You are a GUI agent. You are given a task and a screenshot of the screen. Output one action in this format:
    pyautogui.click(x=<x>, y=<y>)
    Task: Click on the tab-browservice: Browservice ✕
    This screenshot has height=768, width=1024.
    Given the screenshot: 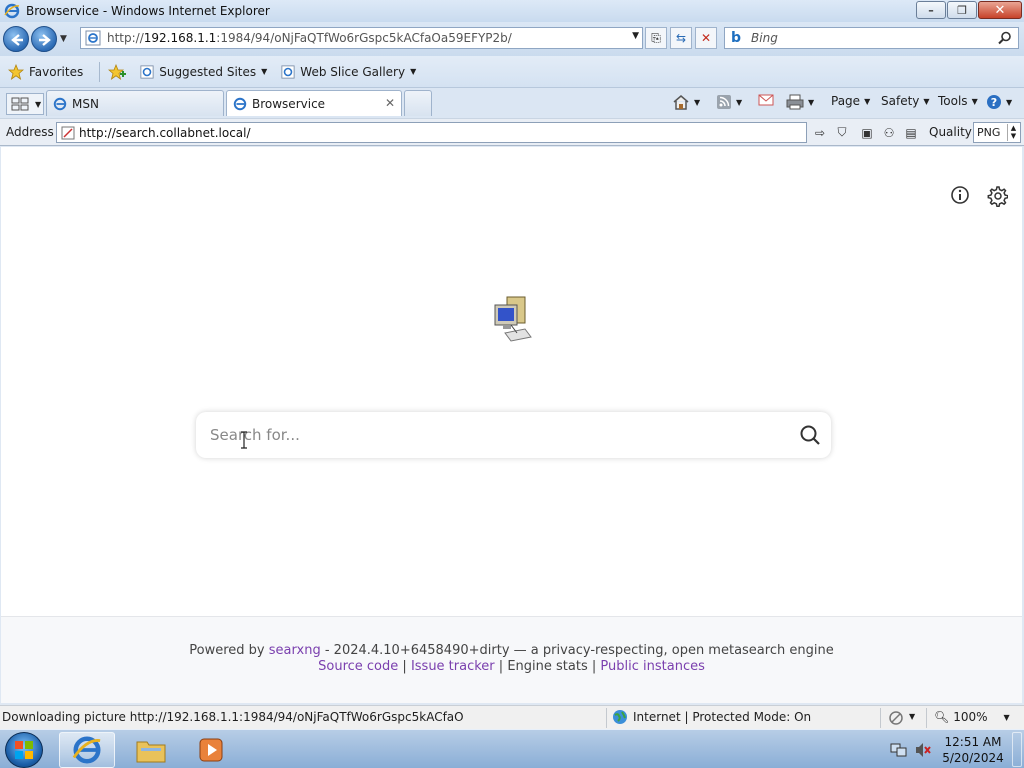 What is the action you would take?
    pyautogui.click(x=314, y=103)
    